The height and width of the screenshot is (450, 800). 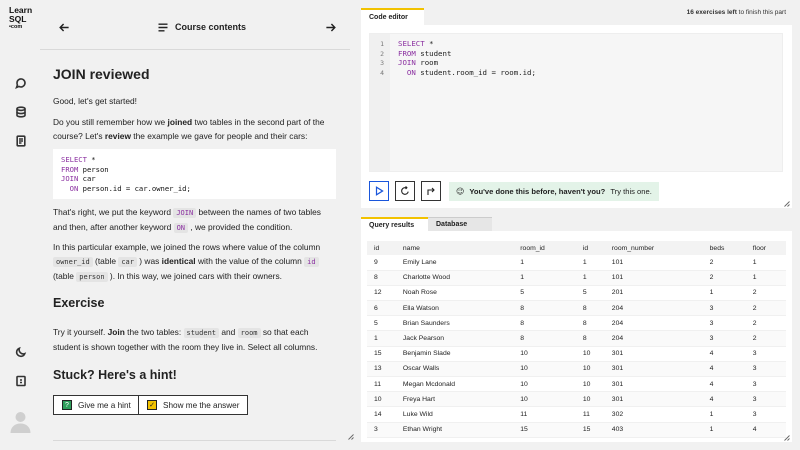 I want to click on sql-keyword: SELECT, so click(x=411, y=43).